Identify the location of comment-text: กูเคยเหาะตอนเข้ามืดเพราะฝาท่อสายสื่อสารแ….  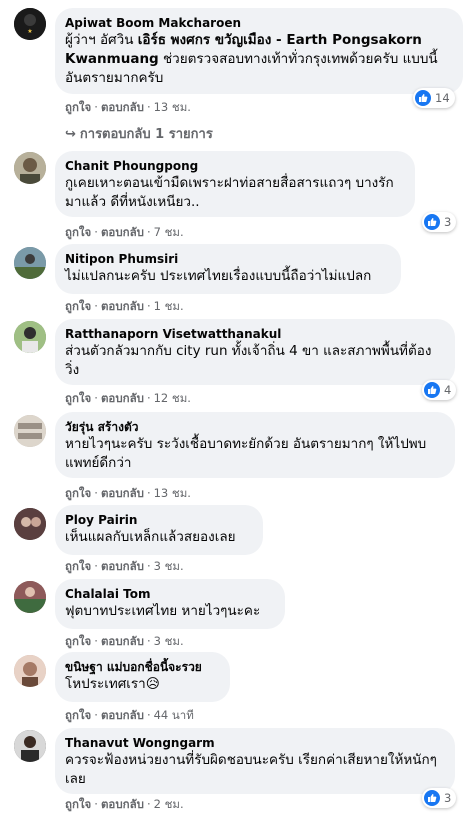
(229, 192).